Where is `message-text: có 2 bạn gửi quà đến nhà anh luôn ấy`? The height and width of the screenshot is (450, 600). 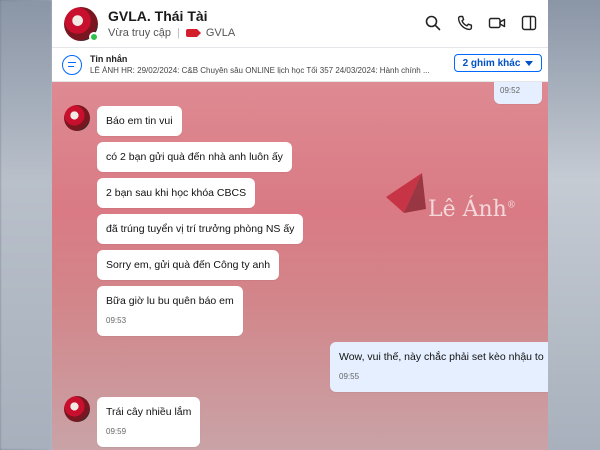 message-text: có 2 bạn gửi quà đến nhà anh luôn ấy is located at coordinates (194, 157).